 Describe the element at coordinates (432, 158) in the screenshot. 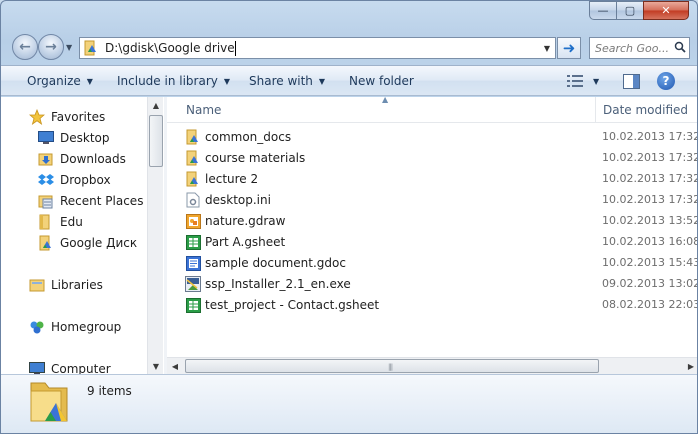

I see `table-row: course materials 10.02.2013 17:32` at that location.